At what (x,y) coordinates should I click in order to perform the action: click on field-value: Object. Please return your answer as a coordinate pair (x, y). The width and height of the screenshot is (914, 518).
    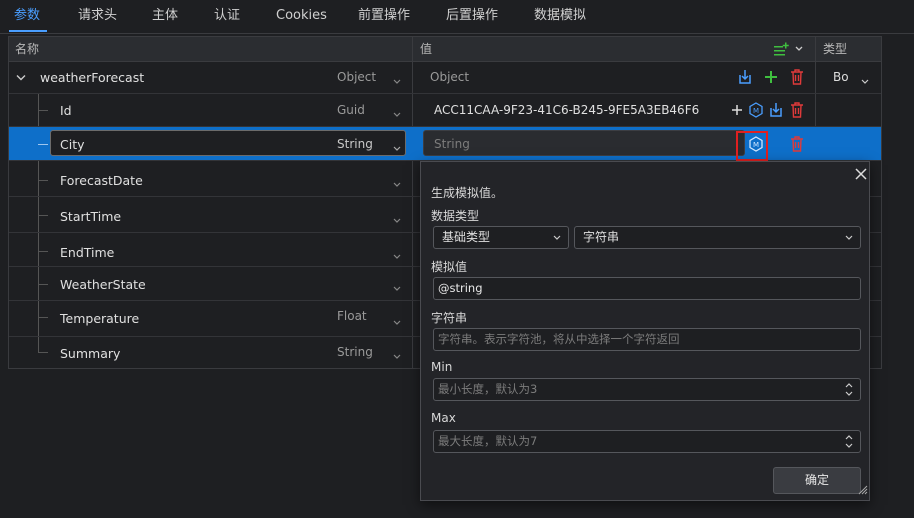
    Looking at the image, I should click on (449, 77).